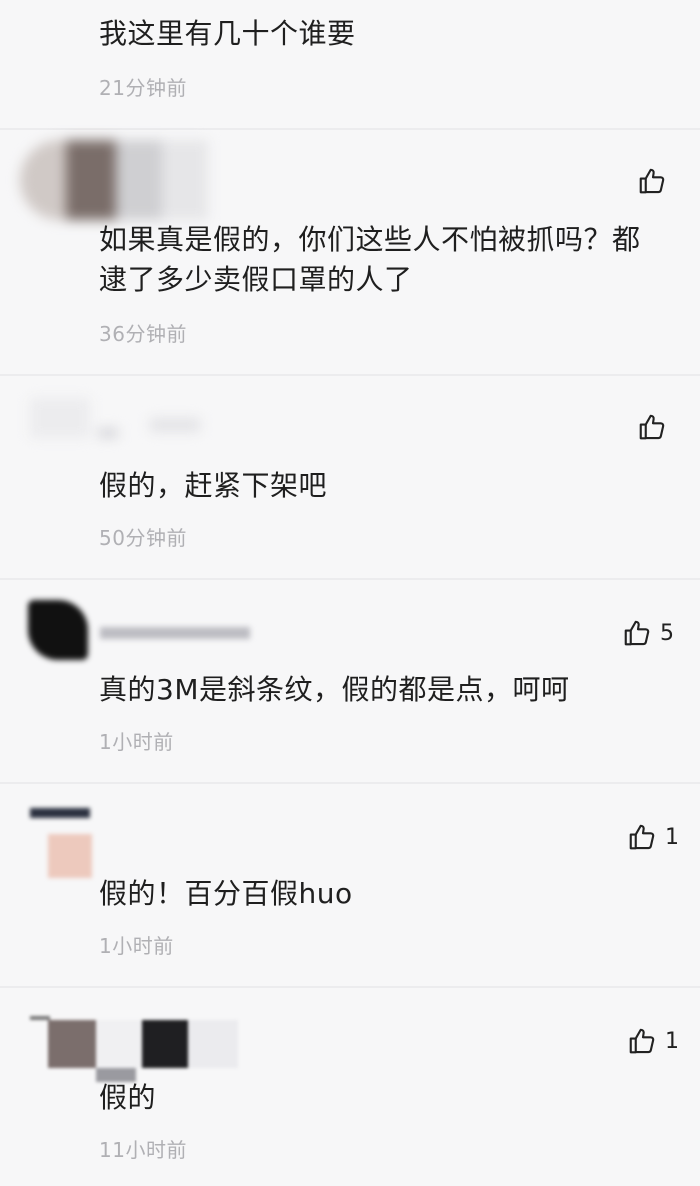 This screenshot has width=700, height=1186. What do you see at coordinates (143, 334) in the screenshot?
I see `comment-timestamp: 36分钟前` at bounding box center [143, 334].